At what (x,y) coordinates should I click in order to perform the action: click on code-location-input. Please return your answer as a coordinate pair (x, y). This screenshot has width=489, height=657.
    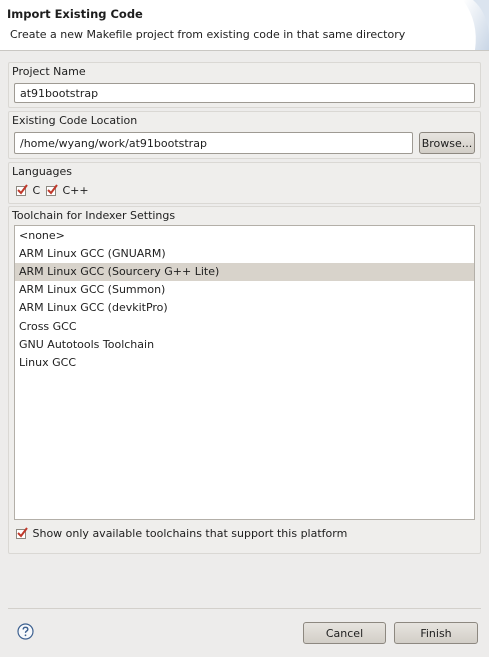
    Looking at the image, I should click on (213, 143).